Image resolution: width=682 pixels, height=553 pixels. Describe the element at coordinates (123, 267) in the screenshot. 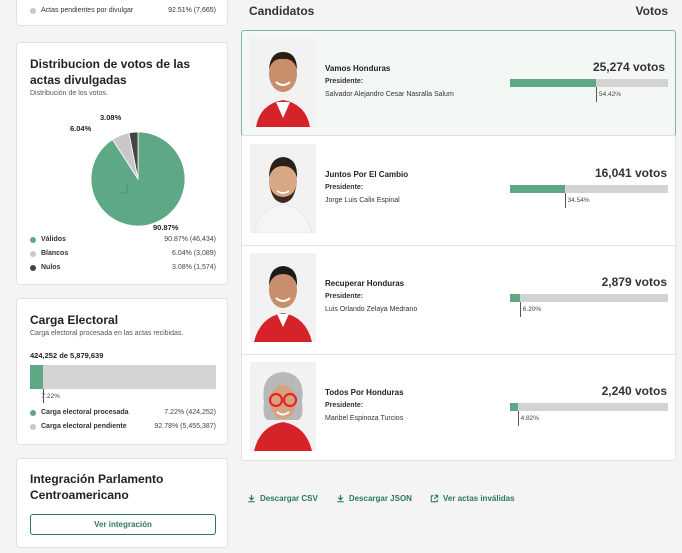

I see `legend-row-nulos: Nulos 3.08% (1,574)` at that location.